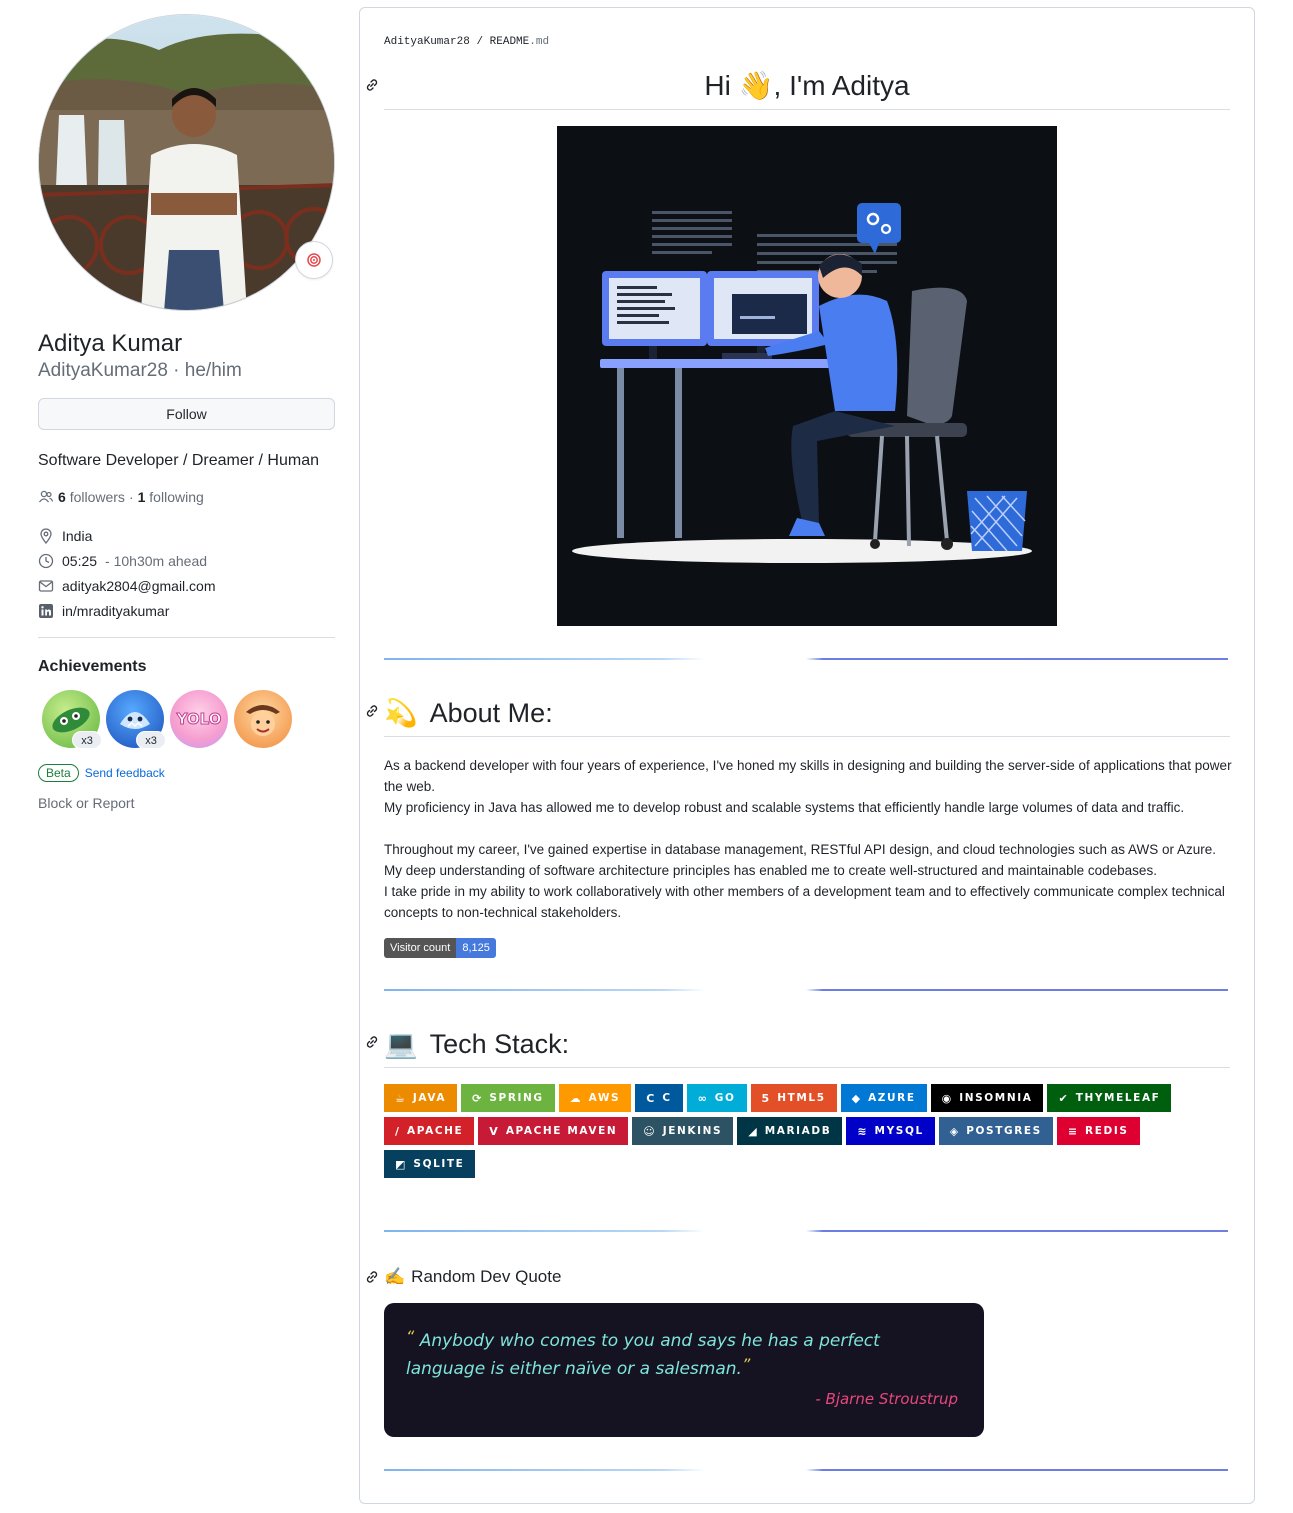 This screenshot has height=1513, width=1293. I want to click on following-link: 1 following, so click(171, 497).